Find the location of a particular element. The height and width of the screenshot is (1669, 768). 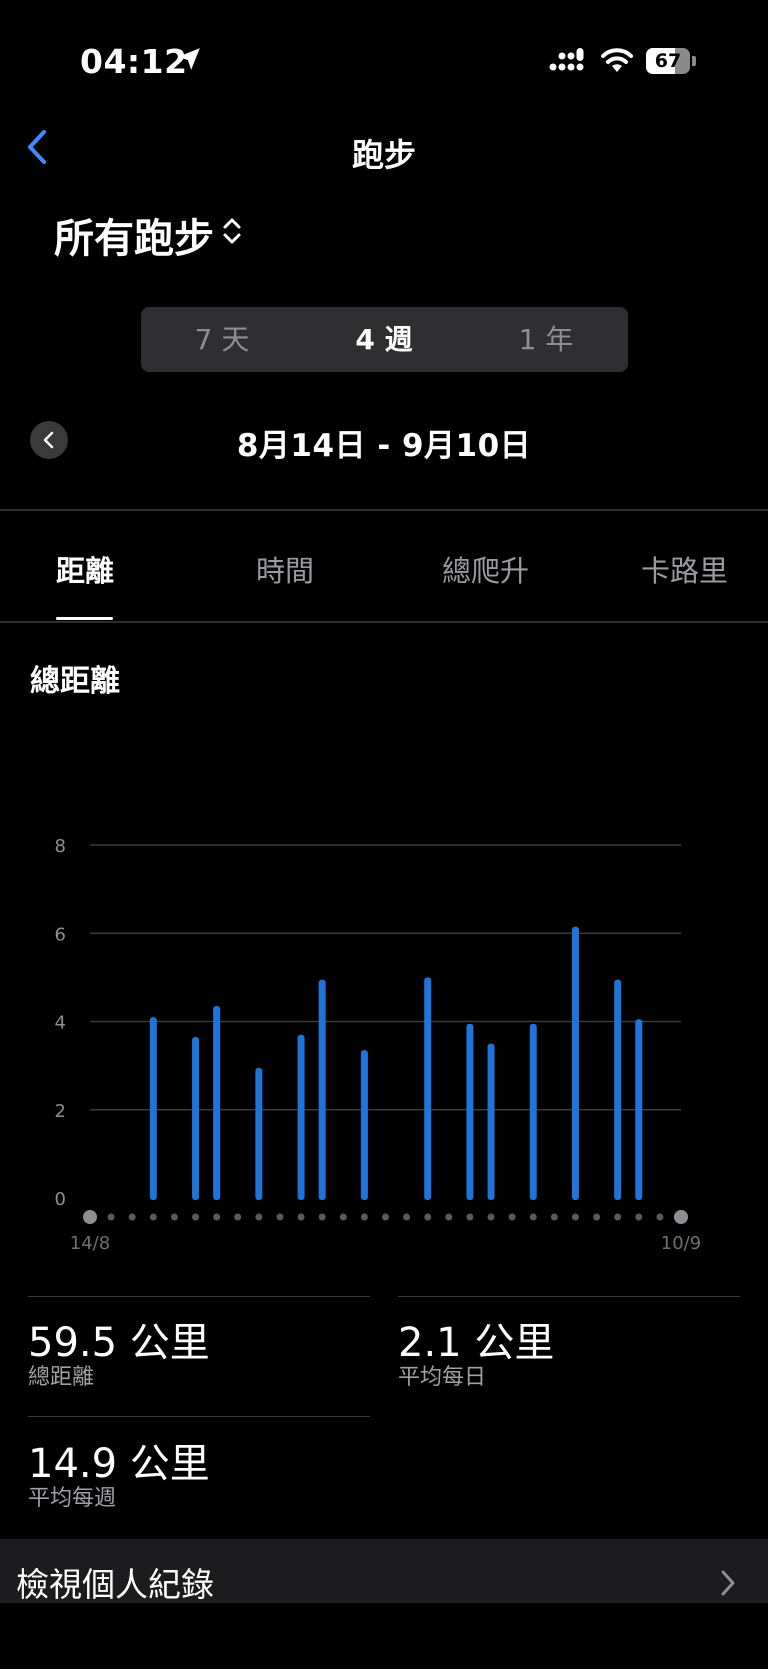

cellular-signal-icon is located at coordinates (566, 59).